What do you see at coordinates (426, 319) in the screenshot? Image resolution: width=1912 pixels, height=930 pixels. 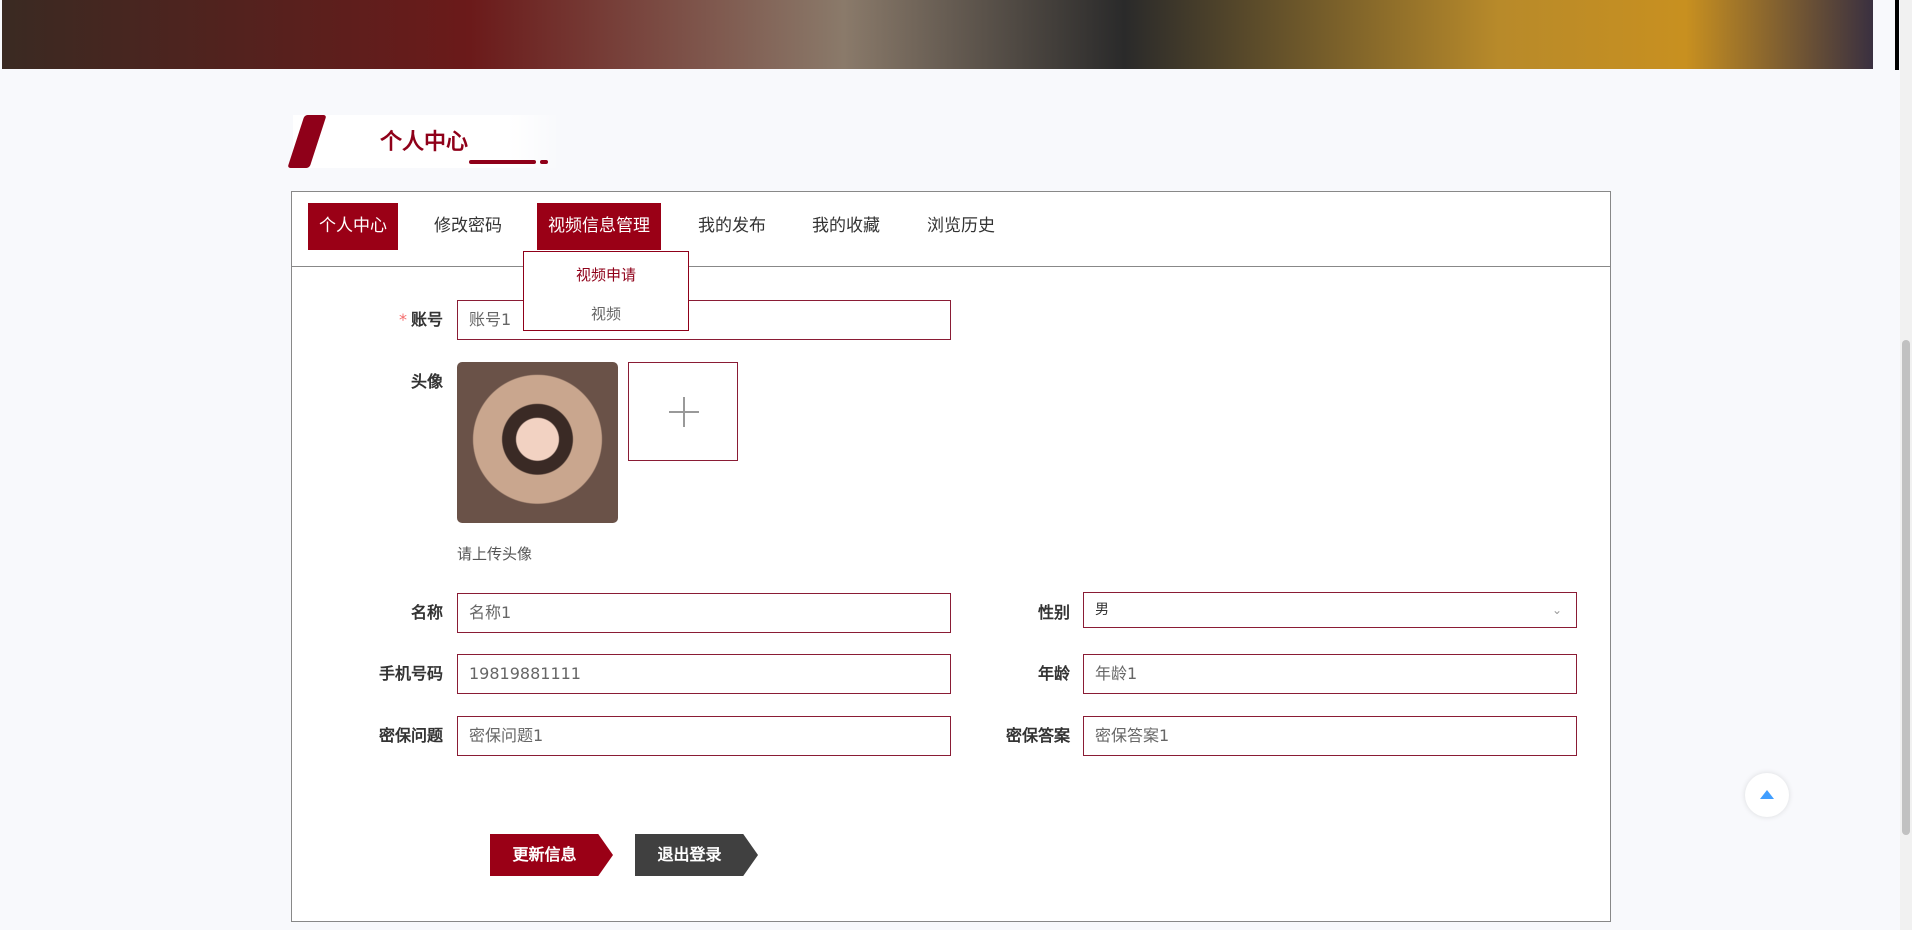 I see `account-label-text: 账号` at bounding box center [426, 319].